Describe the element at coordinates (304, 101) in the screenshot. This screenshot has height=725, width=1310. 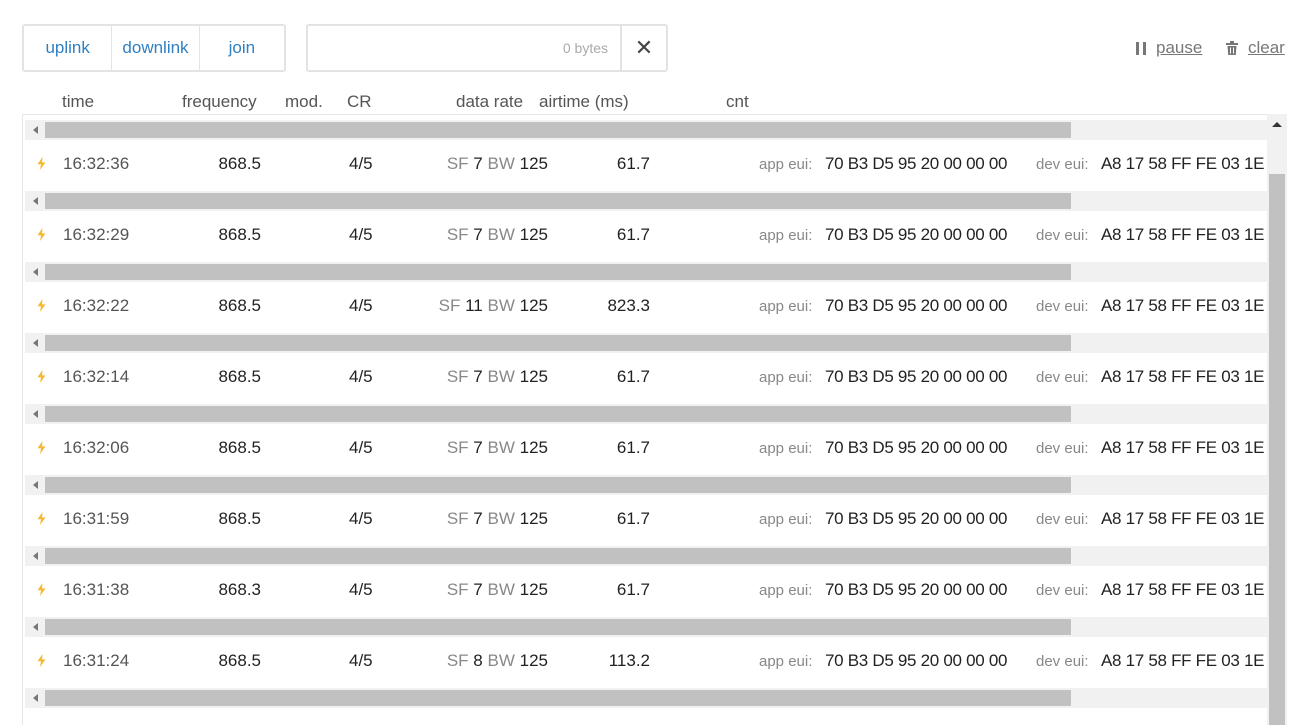
I see `column-header-modulation: mod.` at that location.